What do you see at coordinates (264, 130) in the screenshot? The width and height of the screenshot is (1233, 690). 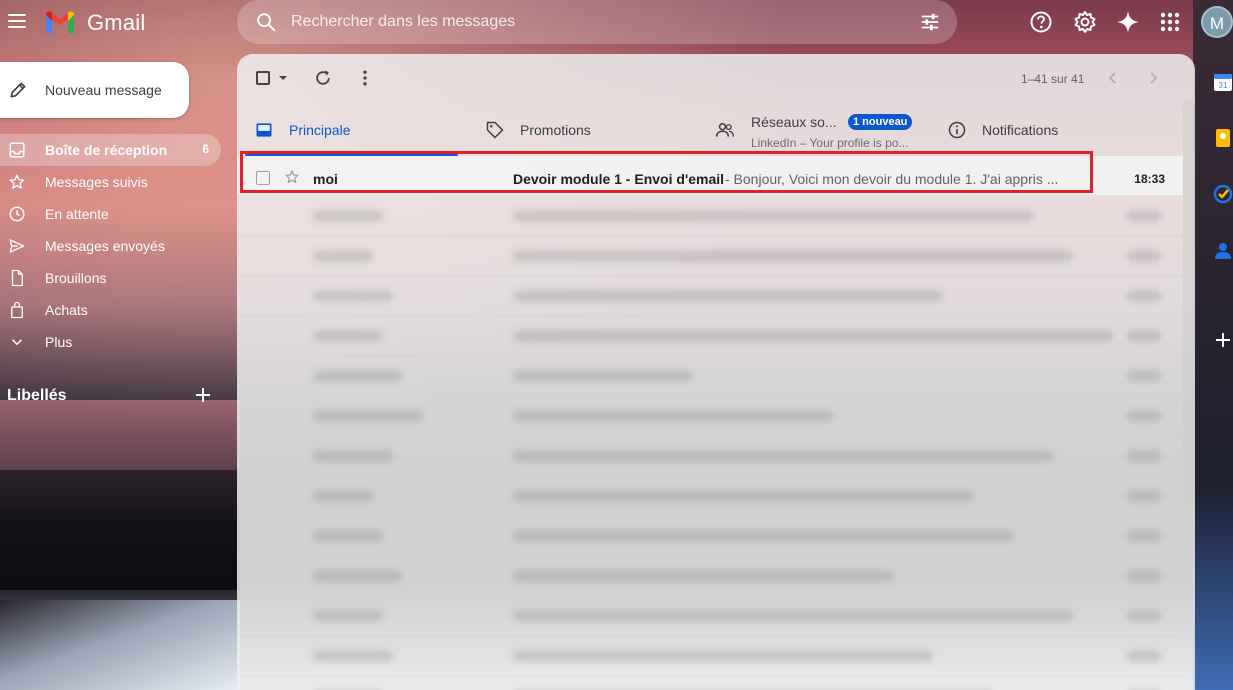 I see `inbox-tab-icon` at bounding box center [264, 130].